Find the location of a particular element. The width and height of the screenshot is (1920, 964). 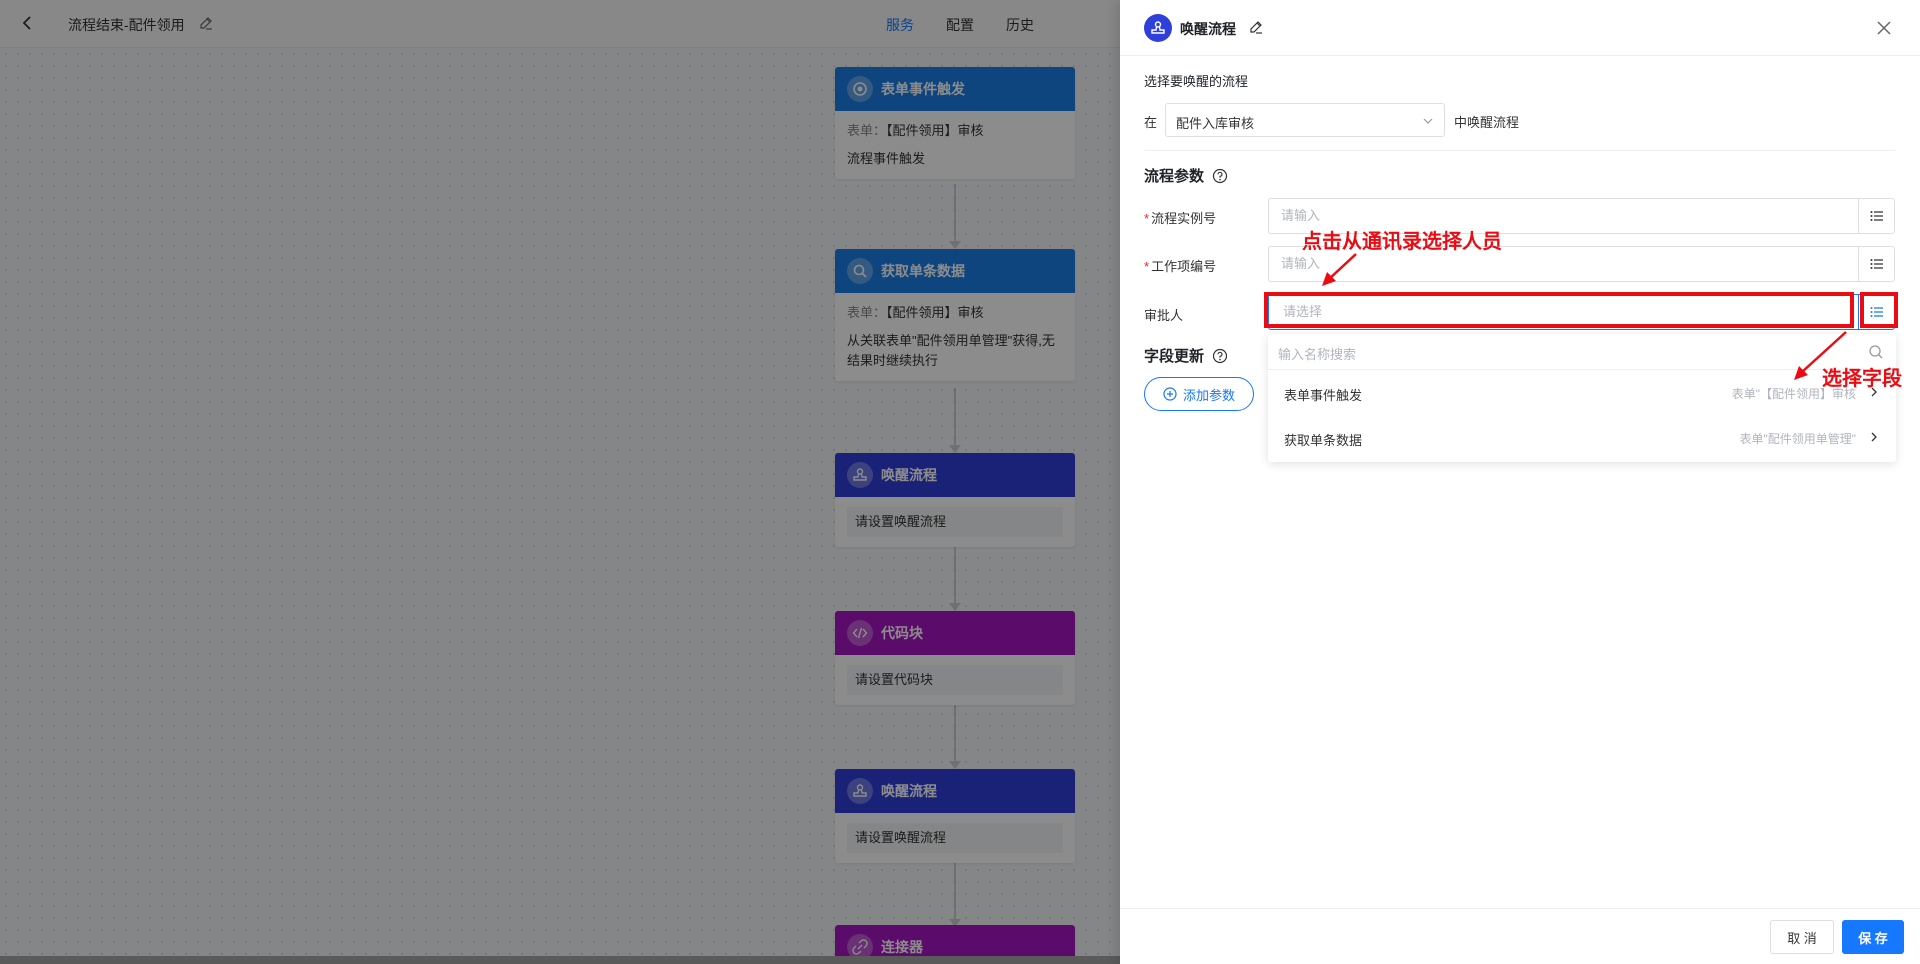

update-section-title: 字段更新 is located at coordinates (1186, 355).